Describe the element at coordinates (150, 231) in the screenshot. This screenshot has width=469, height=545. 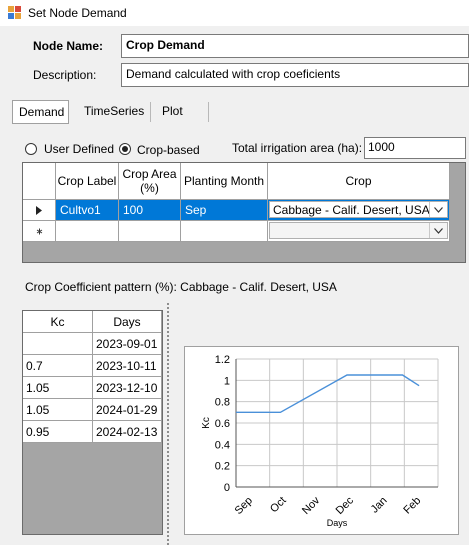
I see `new-crop-area-cell` at that location.